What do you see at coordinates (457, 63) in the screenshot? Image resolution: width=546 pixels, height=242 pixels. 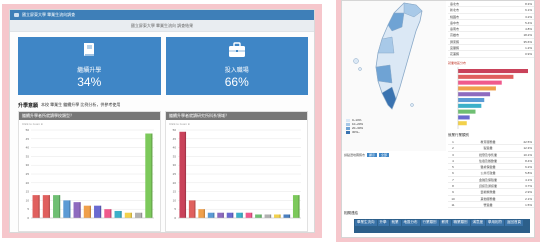 I see `bar-chart-title: 就業地區分布` at bounding box center [457, 63].